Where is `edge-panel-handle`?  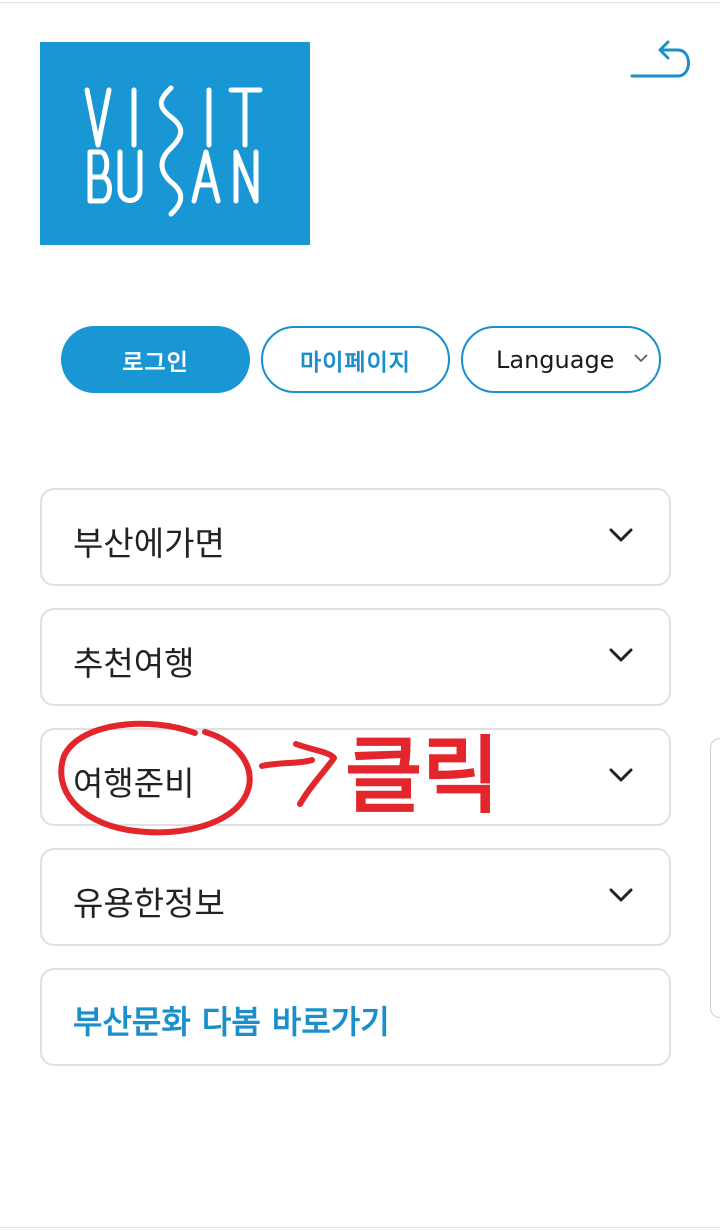
edge-panel-handle is located at coordinates (715, 878).